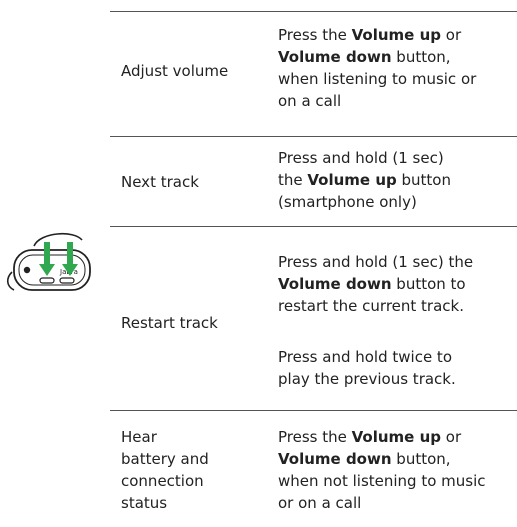 This screenshot has height=527, width=517. What do you see at coordinates (165, 470) in the screenshot?
I see `action-label: Hear battery and connection status` at bounding box center [165, 470].